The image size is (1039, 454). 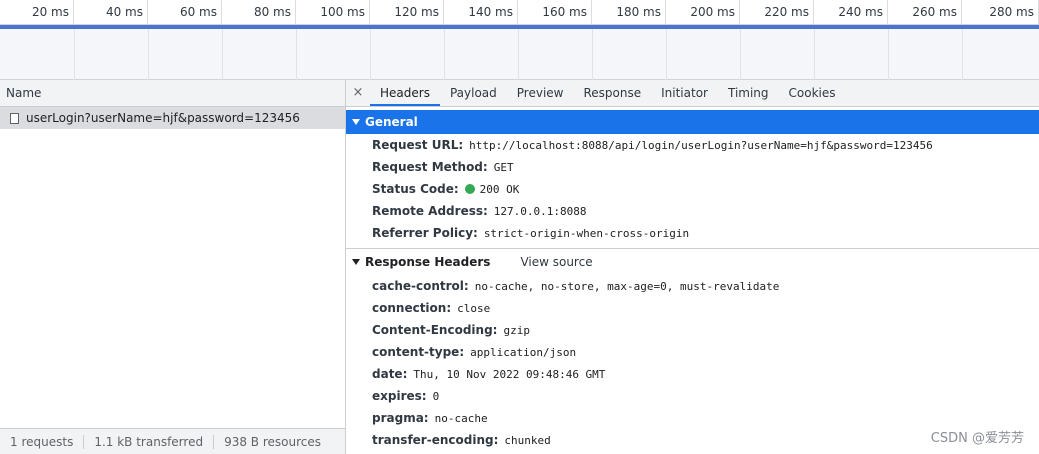 I want to click on response-headers-title: Response Headers, so click(x=428, y=262).